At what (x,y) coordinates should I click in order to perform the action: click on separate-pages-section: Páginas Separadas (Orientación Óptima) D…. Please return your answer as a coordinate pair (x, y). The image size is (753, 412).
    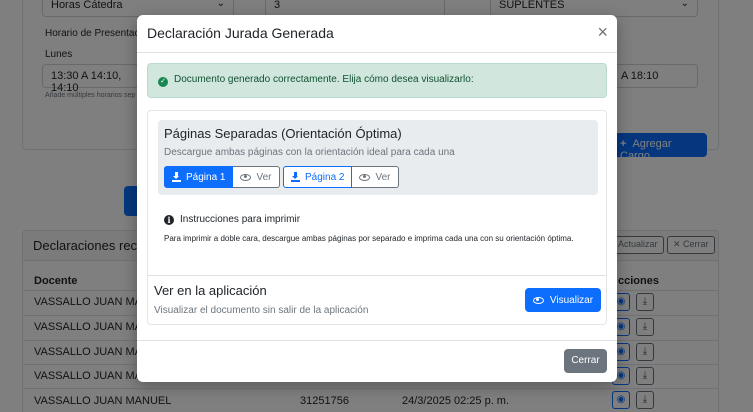
    Looking at the image, I should click on (378, 157).